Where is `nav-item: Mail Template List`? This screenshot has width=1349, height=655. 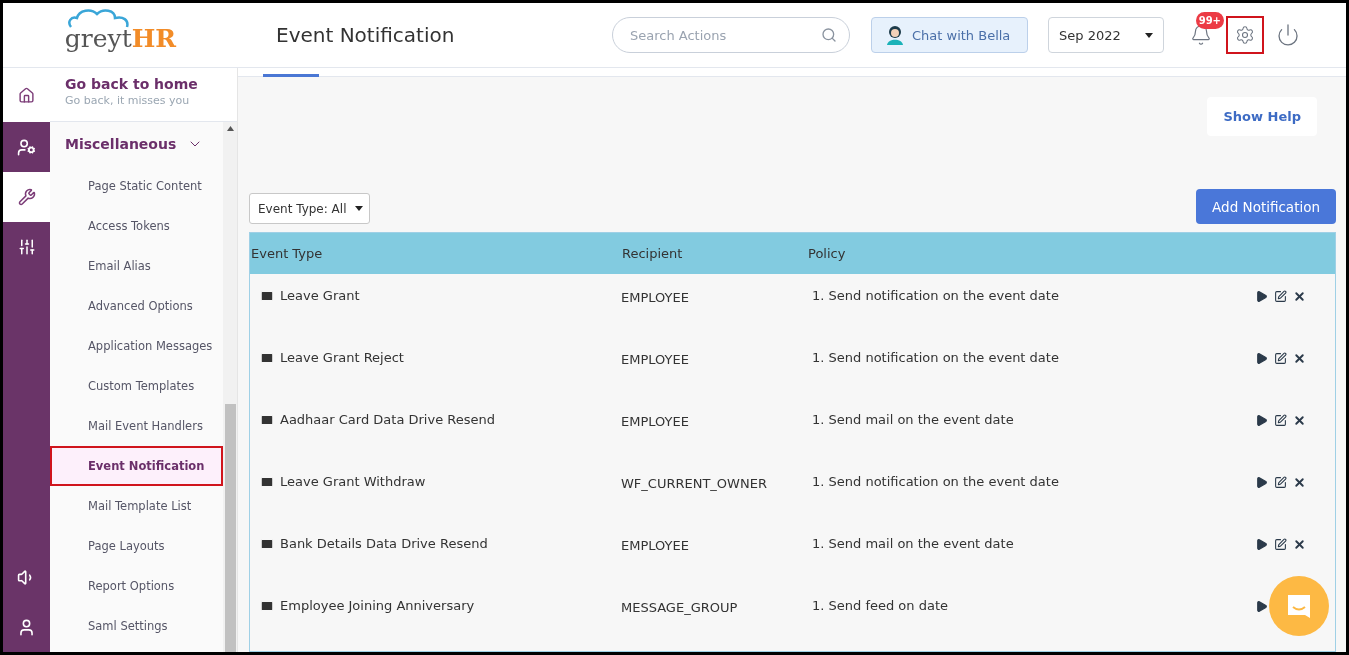
nav-item: Mail Template List is located at coordinates (136, 506).